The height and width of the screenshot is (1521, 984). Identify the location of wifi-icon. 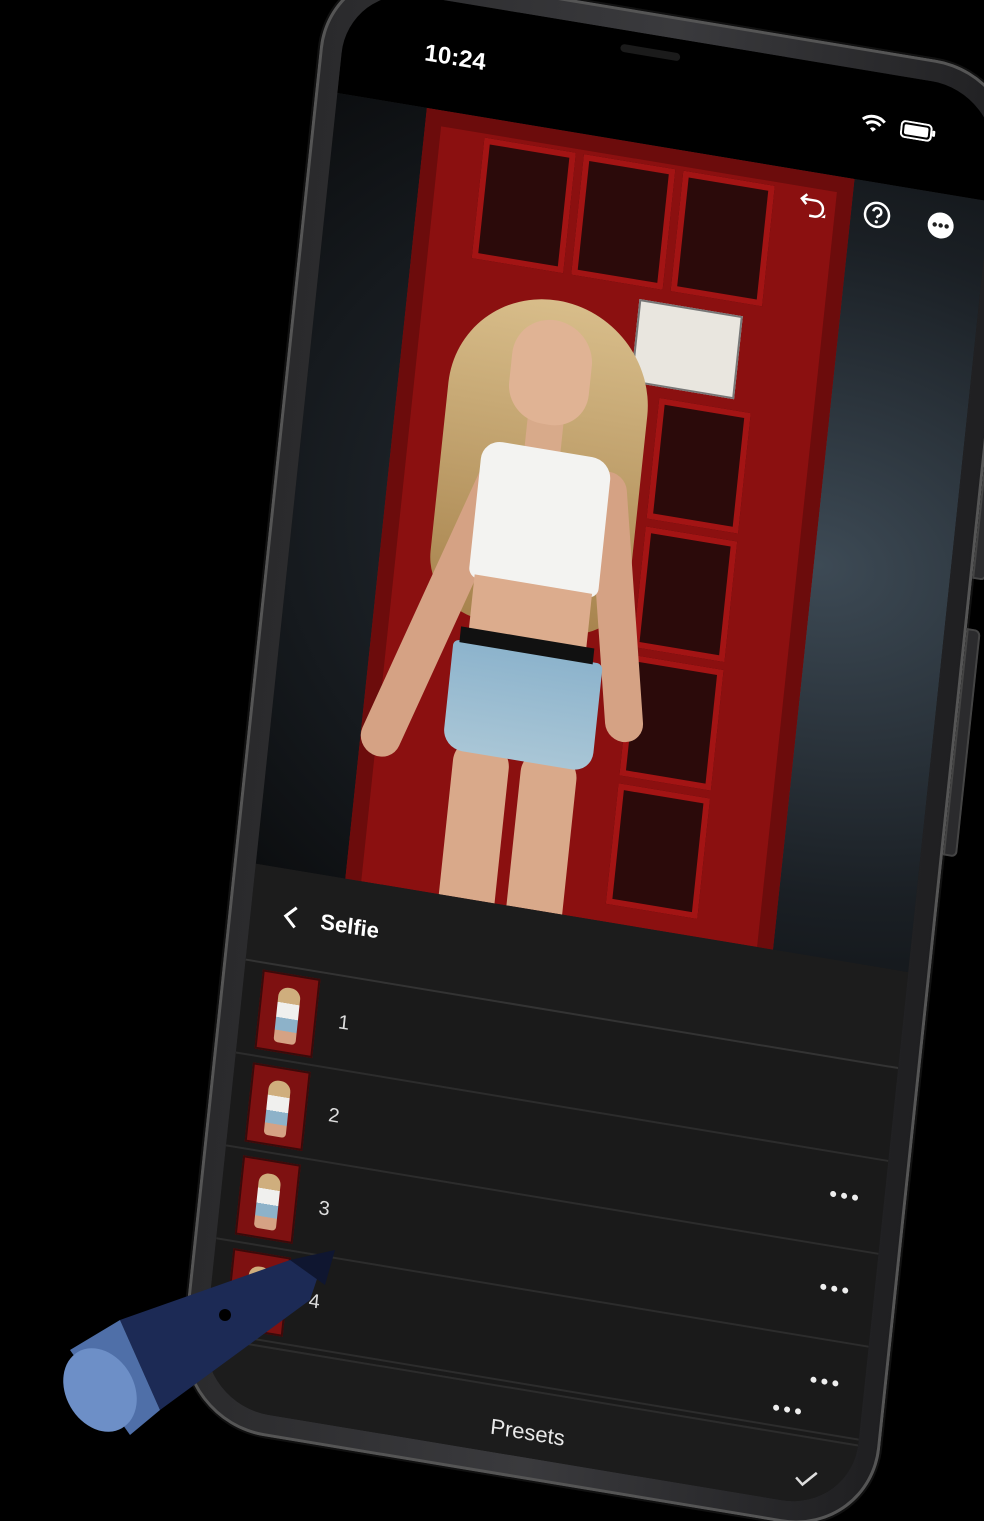
(874, 124).